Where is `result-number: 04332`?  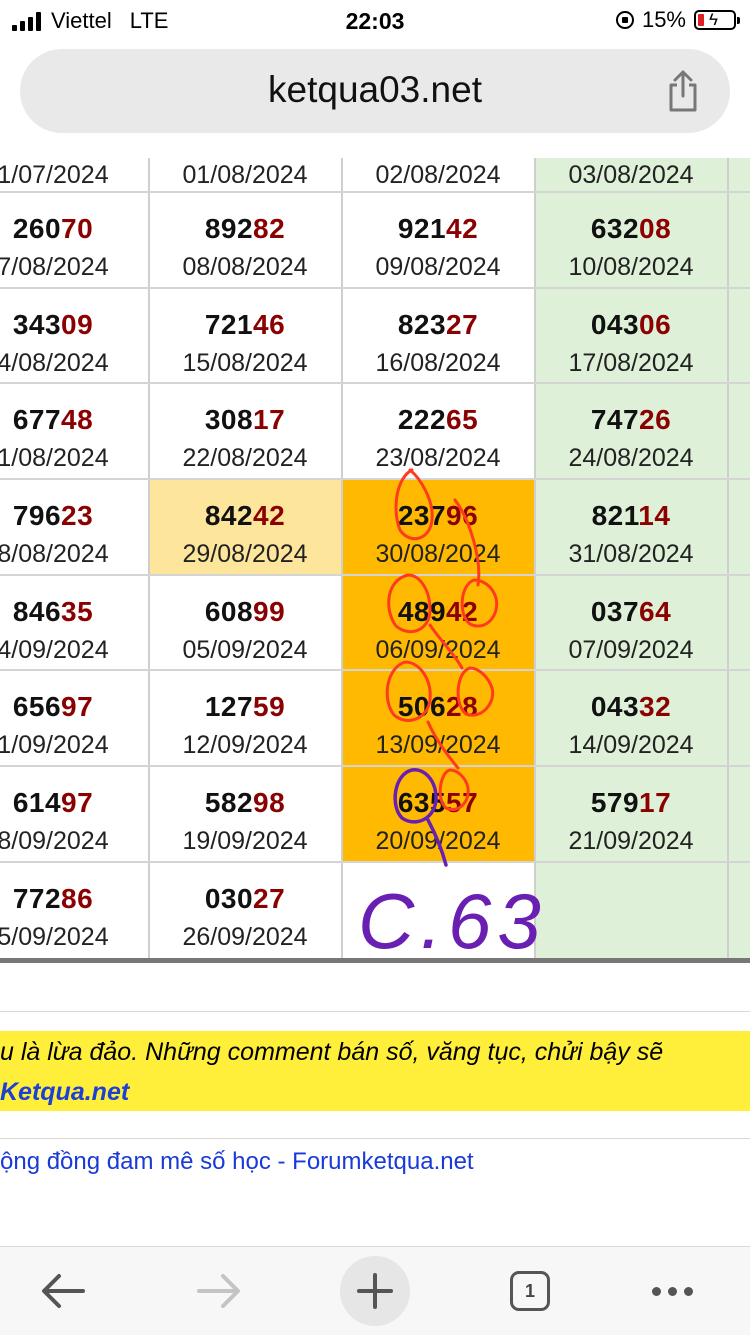 result-number: 04332 is located at coordinates (631, 707).